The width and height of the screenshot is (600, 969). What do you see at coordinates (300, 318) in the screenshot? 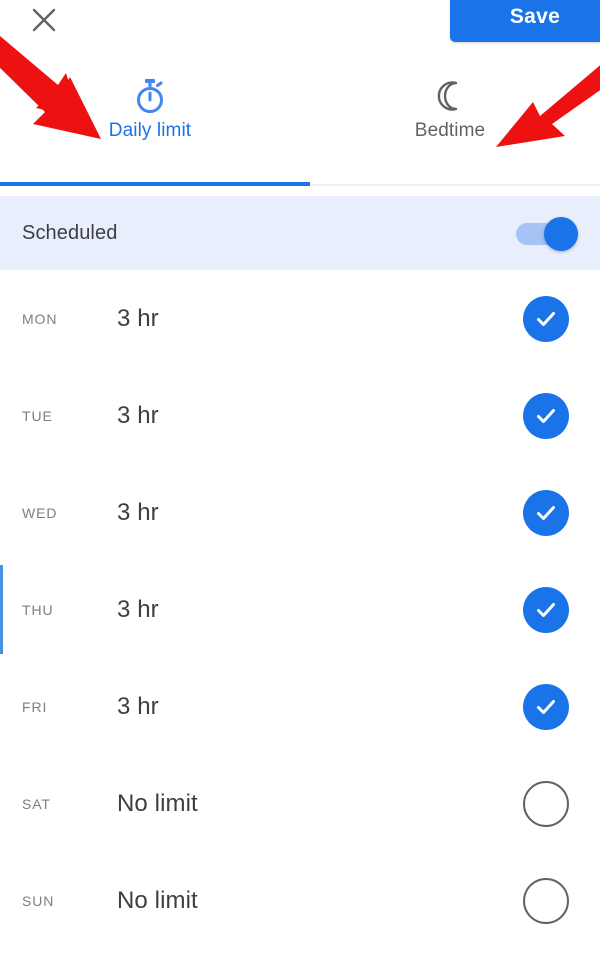
I see `day-row: MON 3 hr` at bounding box center [300, 318].